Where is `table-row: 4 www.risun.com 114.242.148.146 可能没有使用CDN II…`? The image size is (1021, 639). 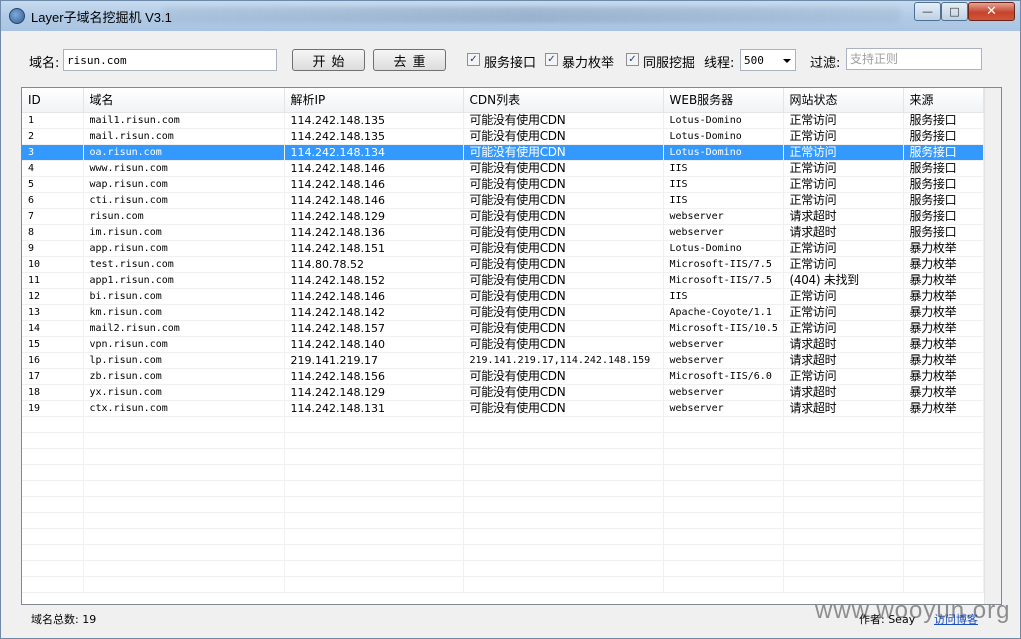 table-row: 4 www.risun.com 114.242.148.146 可能没有使用CDN II… is located at coordinates (503, 168).